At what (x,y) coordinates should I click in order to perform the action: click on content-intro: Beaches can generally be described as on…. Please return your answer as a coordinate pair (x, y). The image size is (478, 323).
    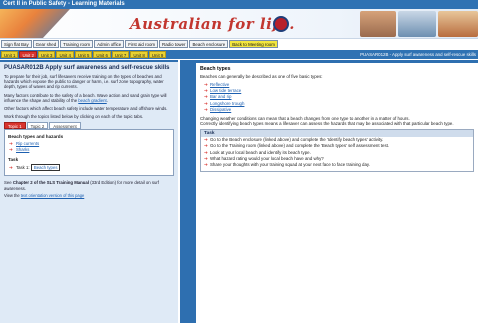
    Looking at the image, I should click on (261, 76).